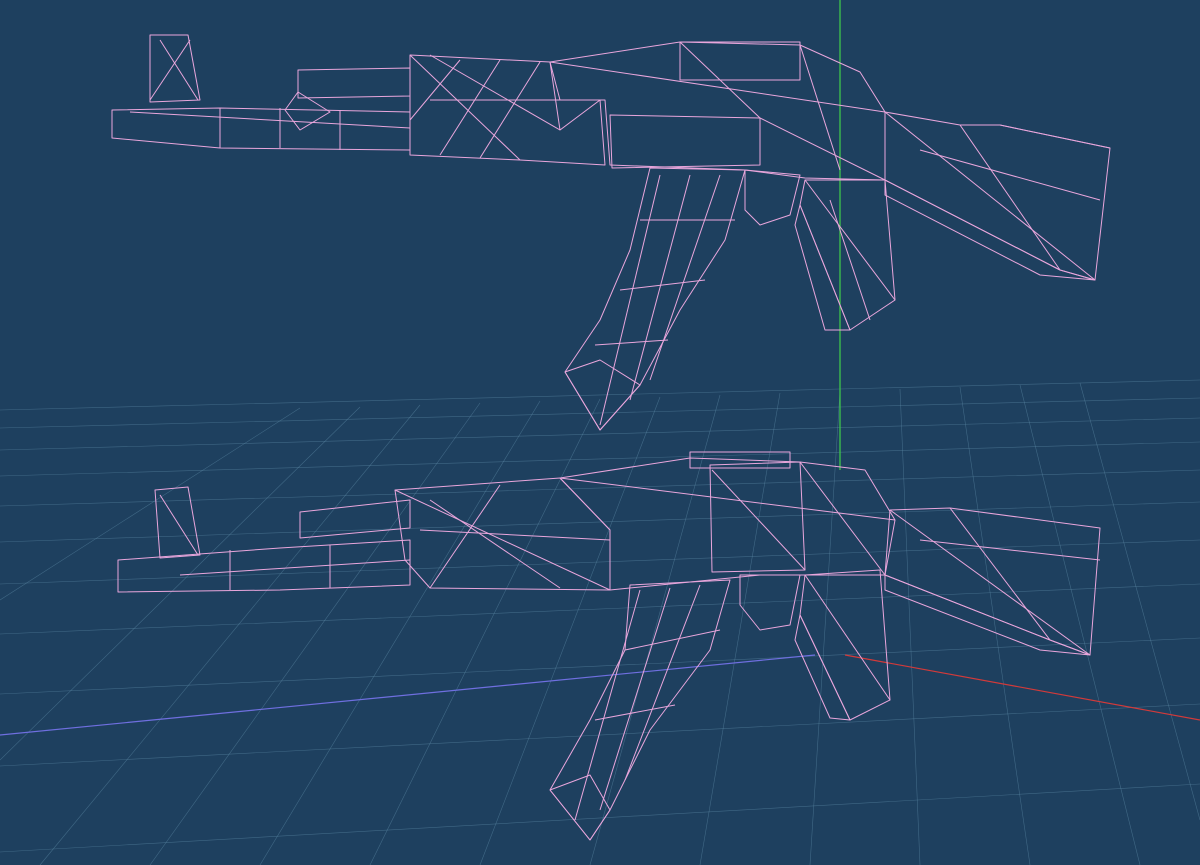 The width and height of the screenshot is (1200, 865). Describe the element at coordinates (408, 695) in the screenshot. I see `z-axis-line` at that location.